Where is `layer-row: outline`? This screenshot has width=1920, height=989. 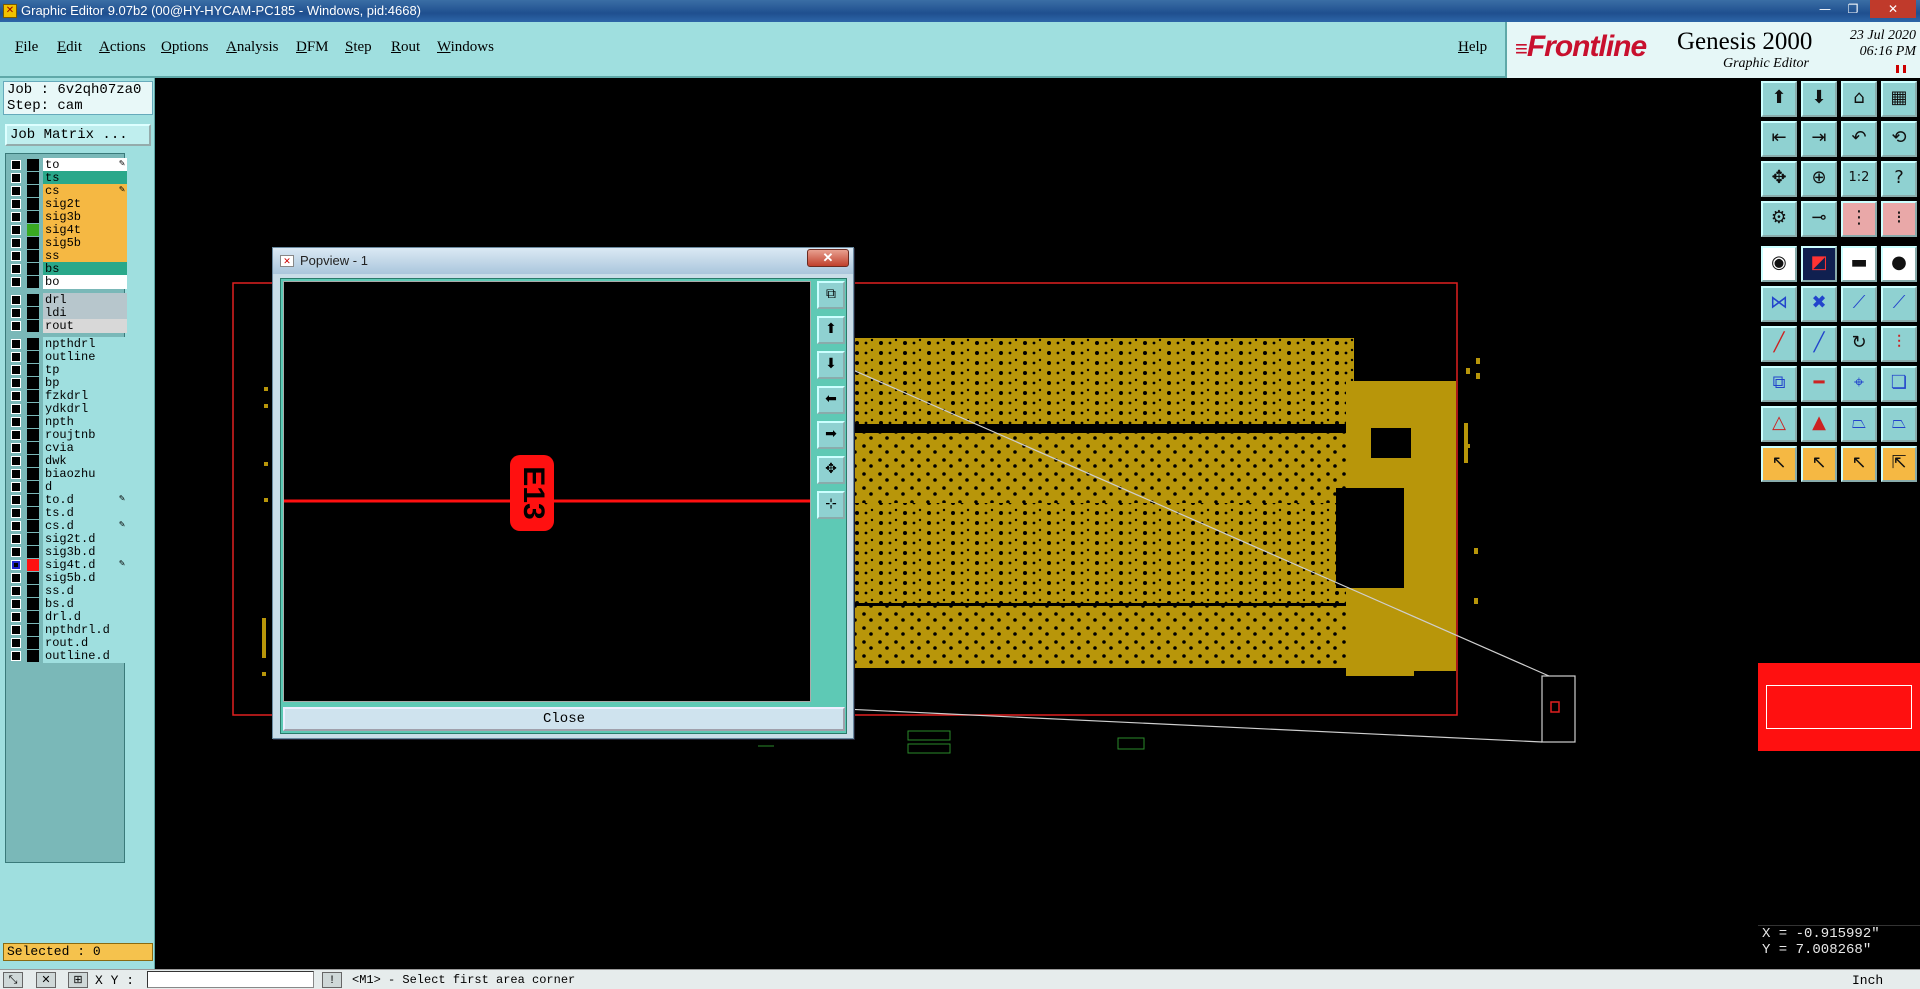
layer-row: outline is located at coordinates (68, 357).